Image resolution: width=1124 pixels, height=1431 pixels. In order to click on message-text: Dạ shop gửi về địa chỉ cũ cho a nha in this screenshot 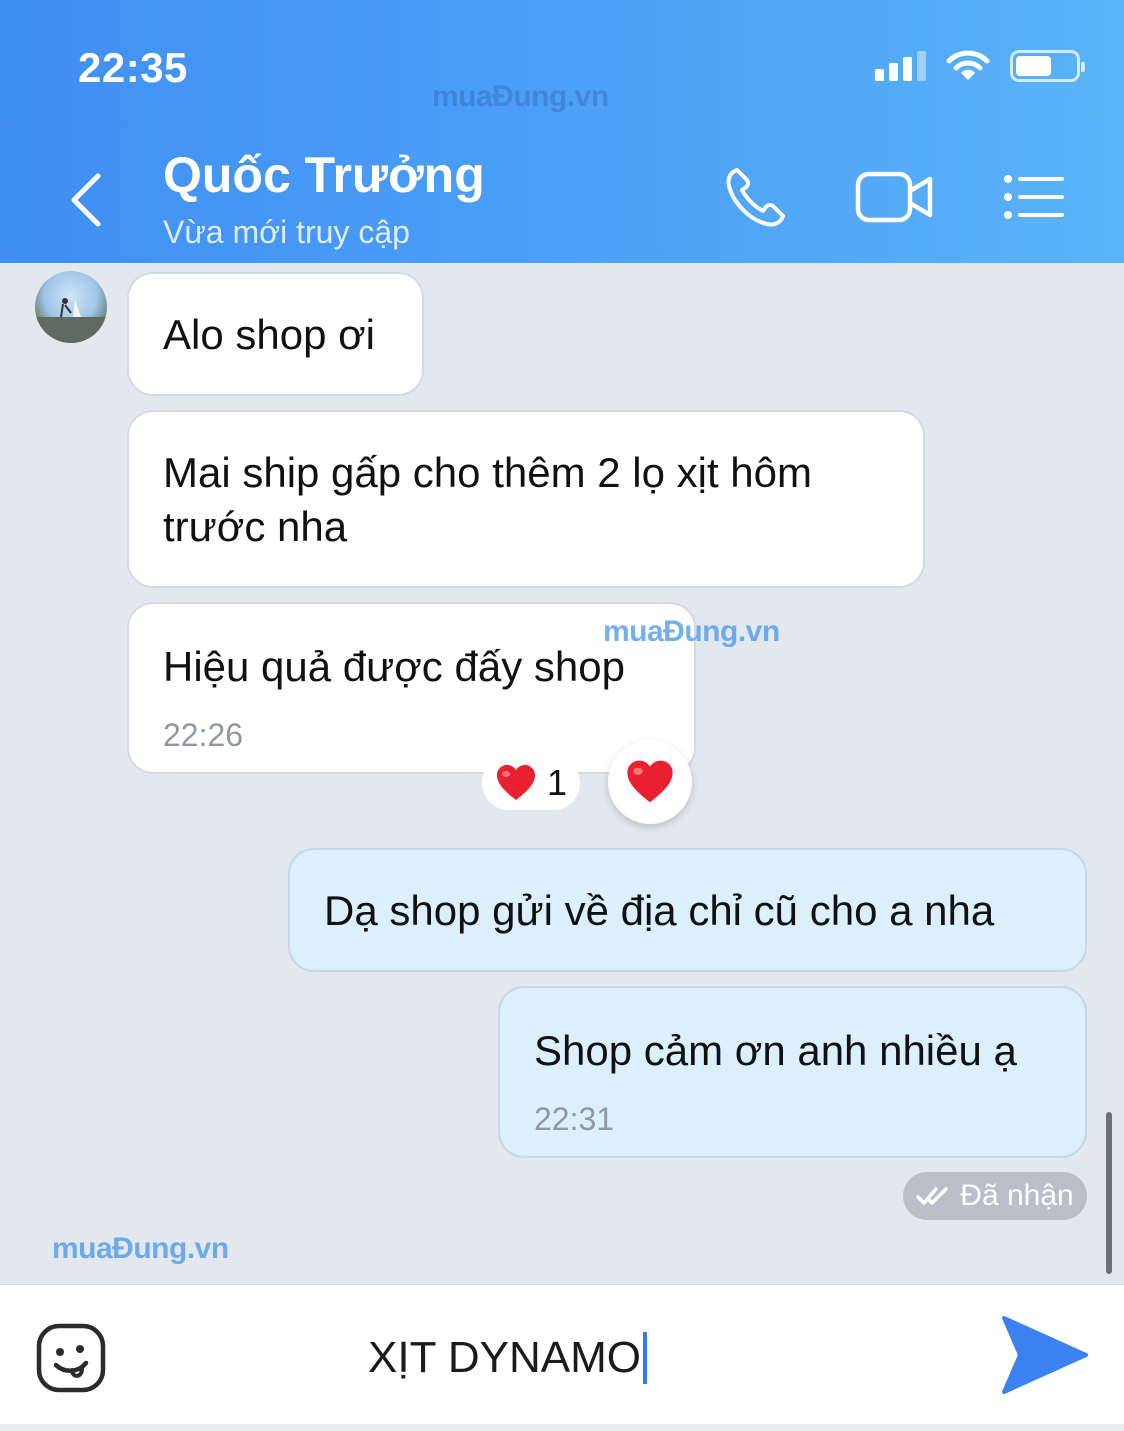, I will do `click(659, 910)`.